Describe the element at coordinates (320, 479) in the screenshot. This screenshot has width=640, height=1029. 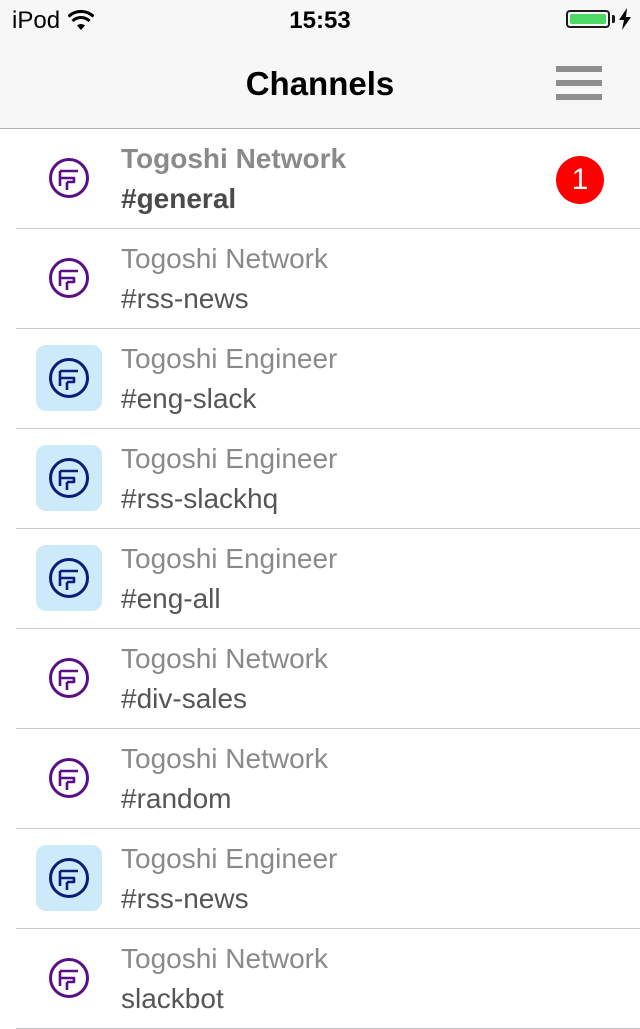
I see `list-item: Togoshi Engineer #rss-slackhq` at that location.